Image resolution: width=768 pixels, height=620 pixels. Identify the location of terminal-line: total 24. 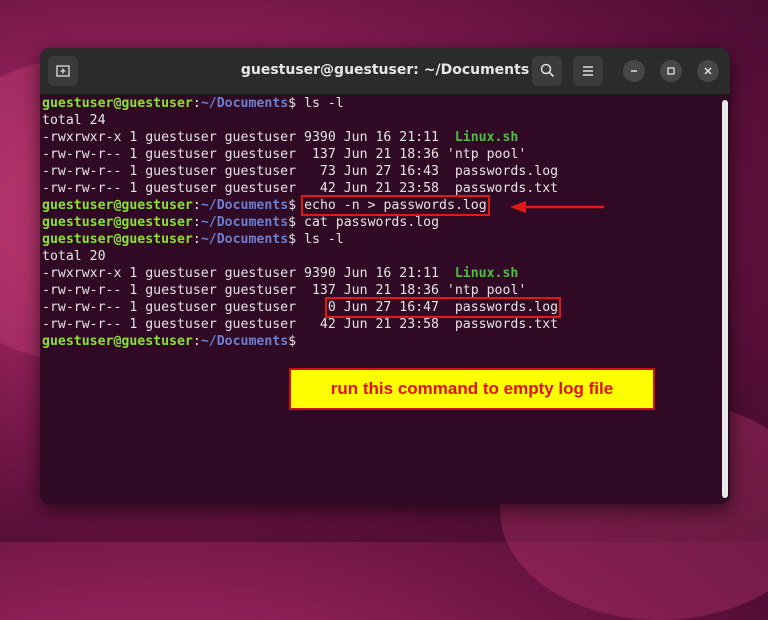
(74, 120).